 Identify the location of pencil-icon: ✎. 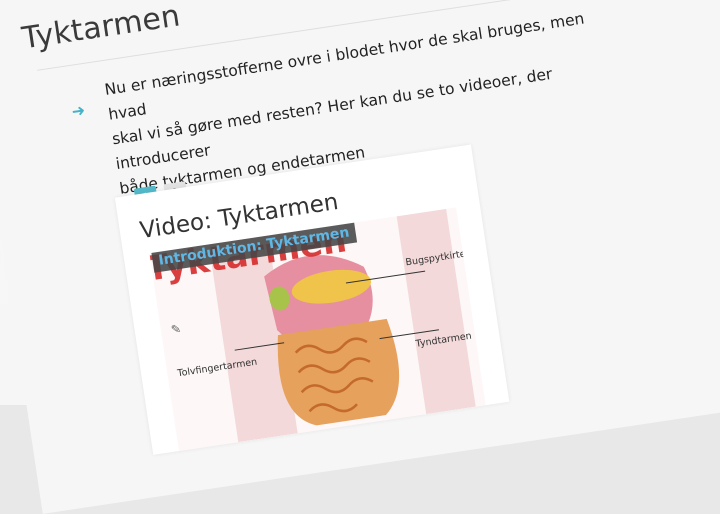
(175, 329).